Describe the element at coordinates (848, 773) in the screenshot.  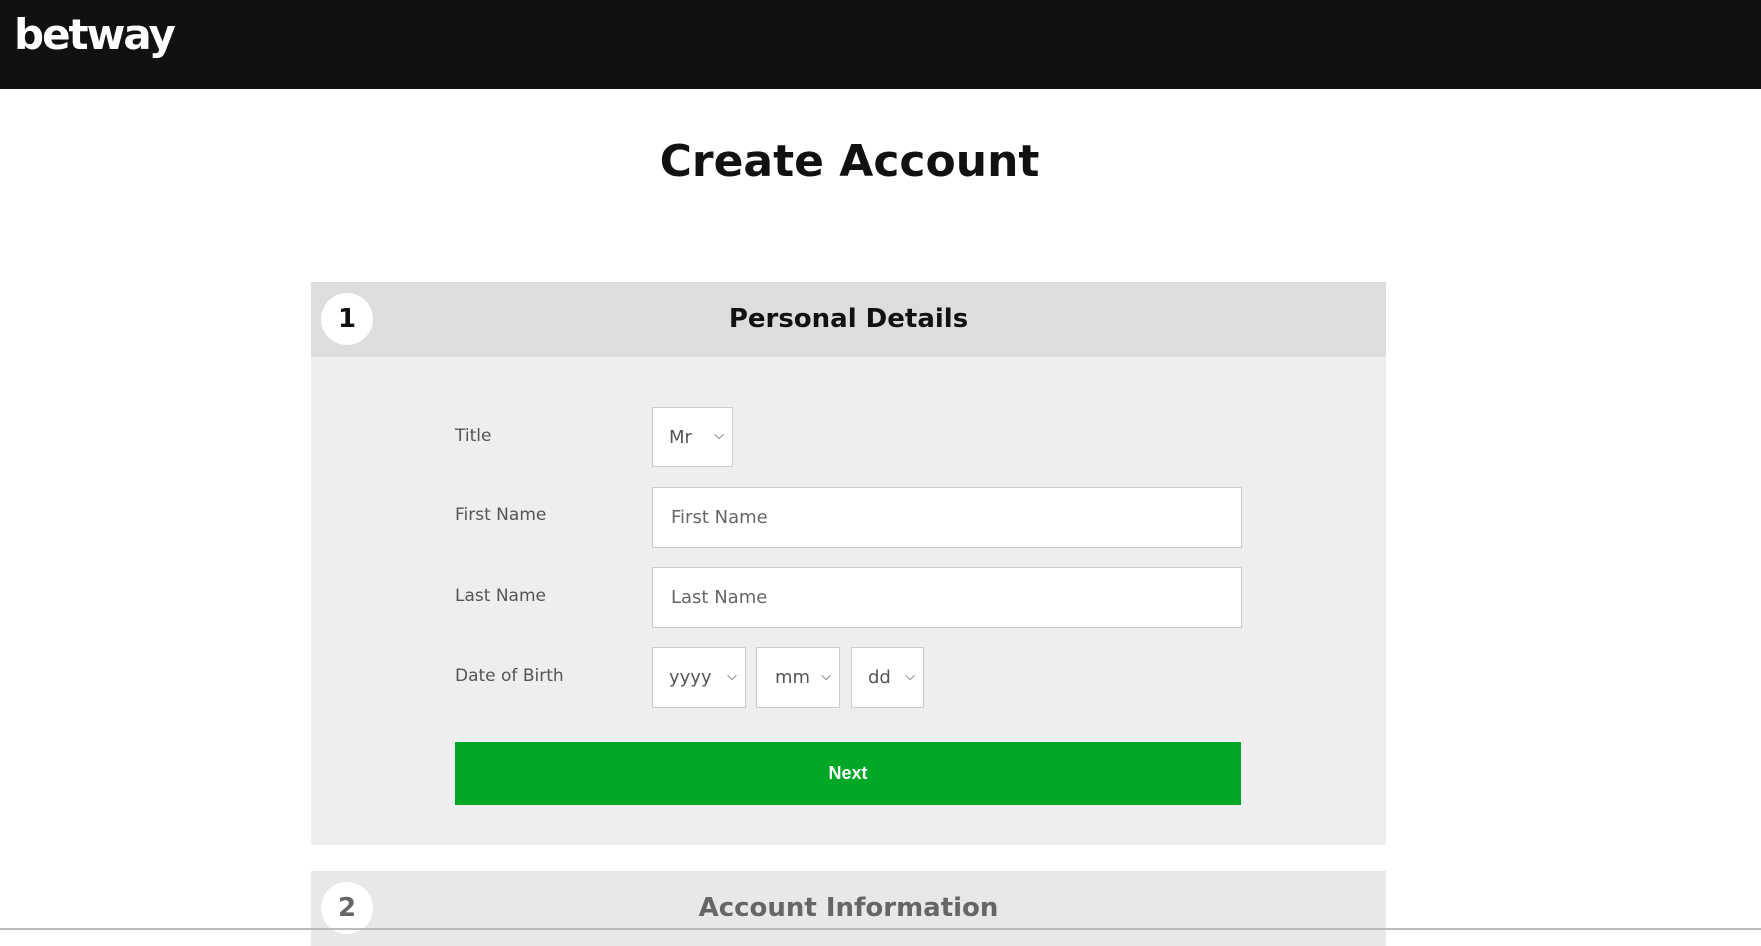
I see `next-button: Next` at that location.